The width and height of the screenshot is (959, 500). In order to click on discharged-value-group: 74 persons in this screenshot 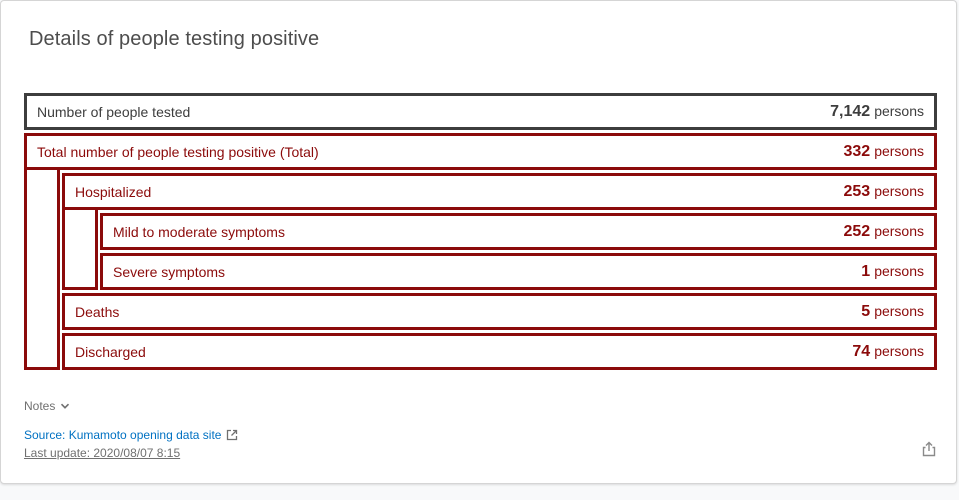, I will do `click(888, 352)`.